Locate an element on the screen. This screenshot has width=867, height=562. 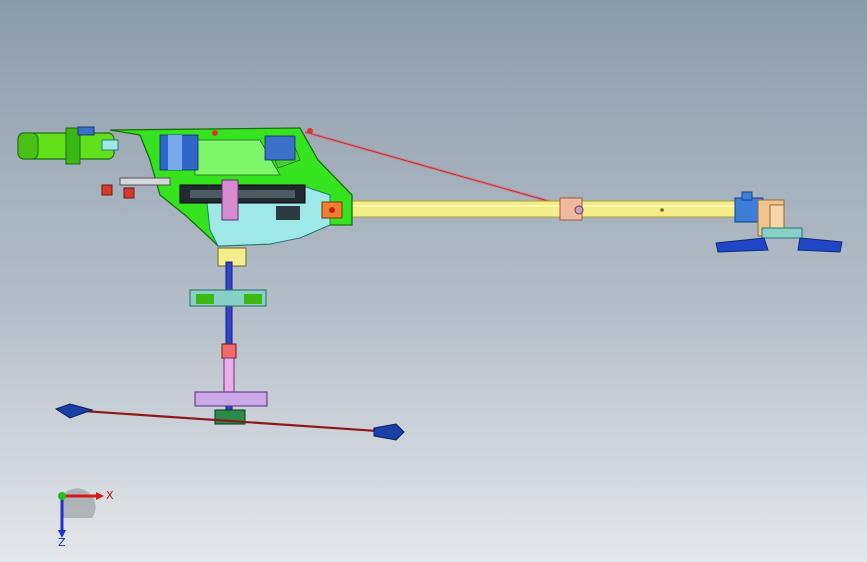
y-axis-dot is located at coordinates (62, 496).